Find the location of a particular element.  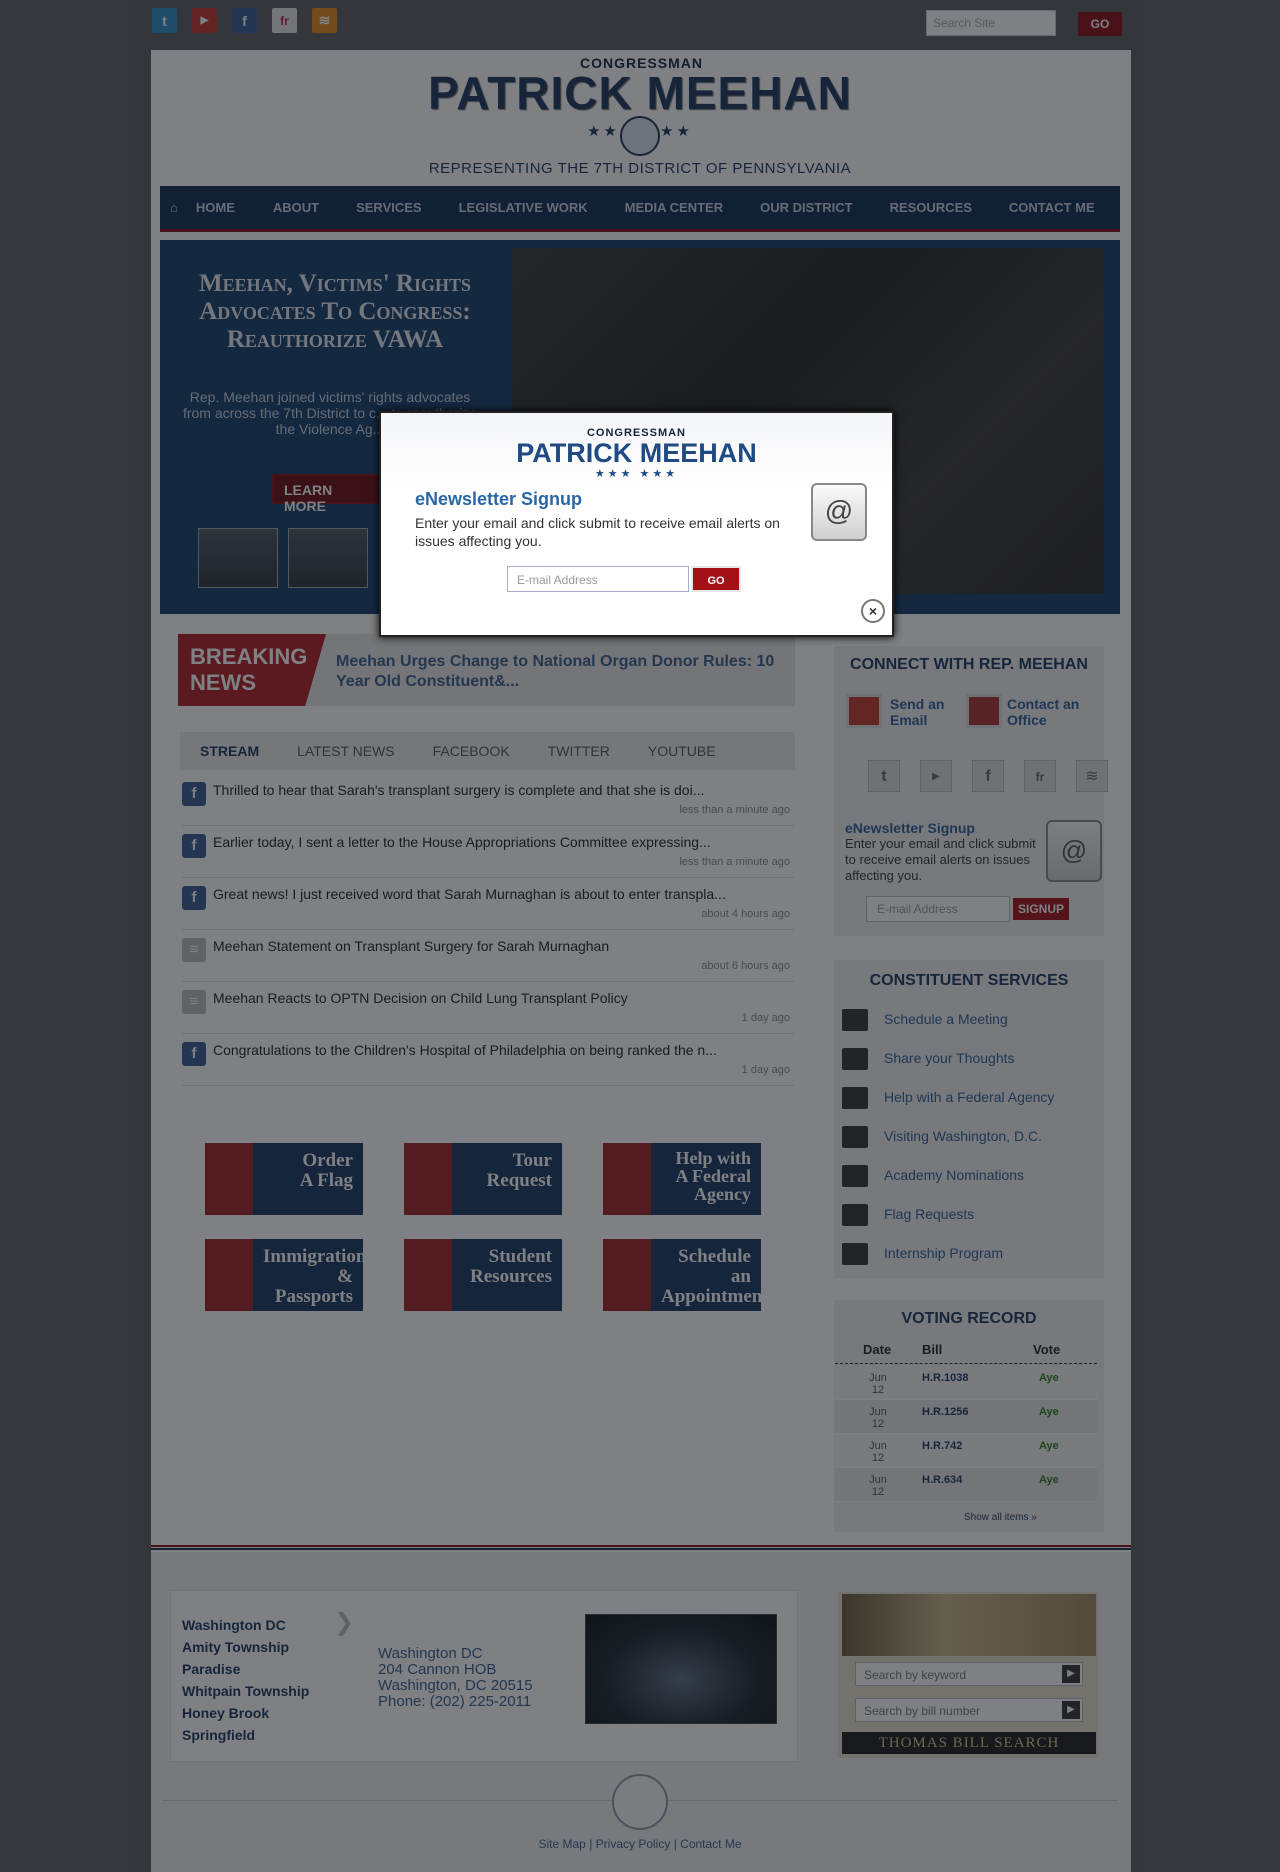

header-bill: Bill is located at coordinates (932, 1349).